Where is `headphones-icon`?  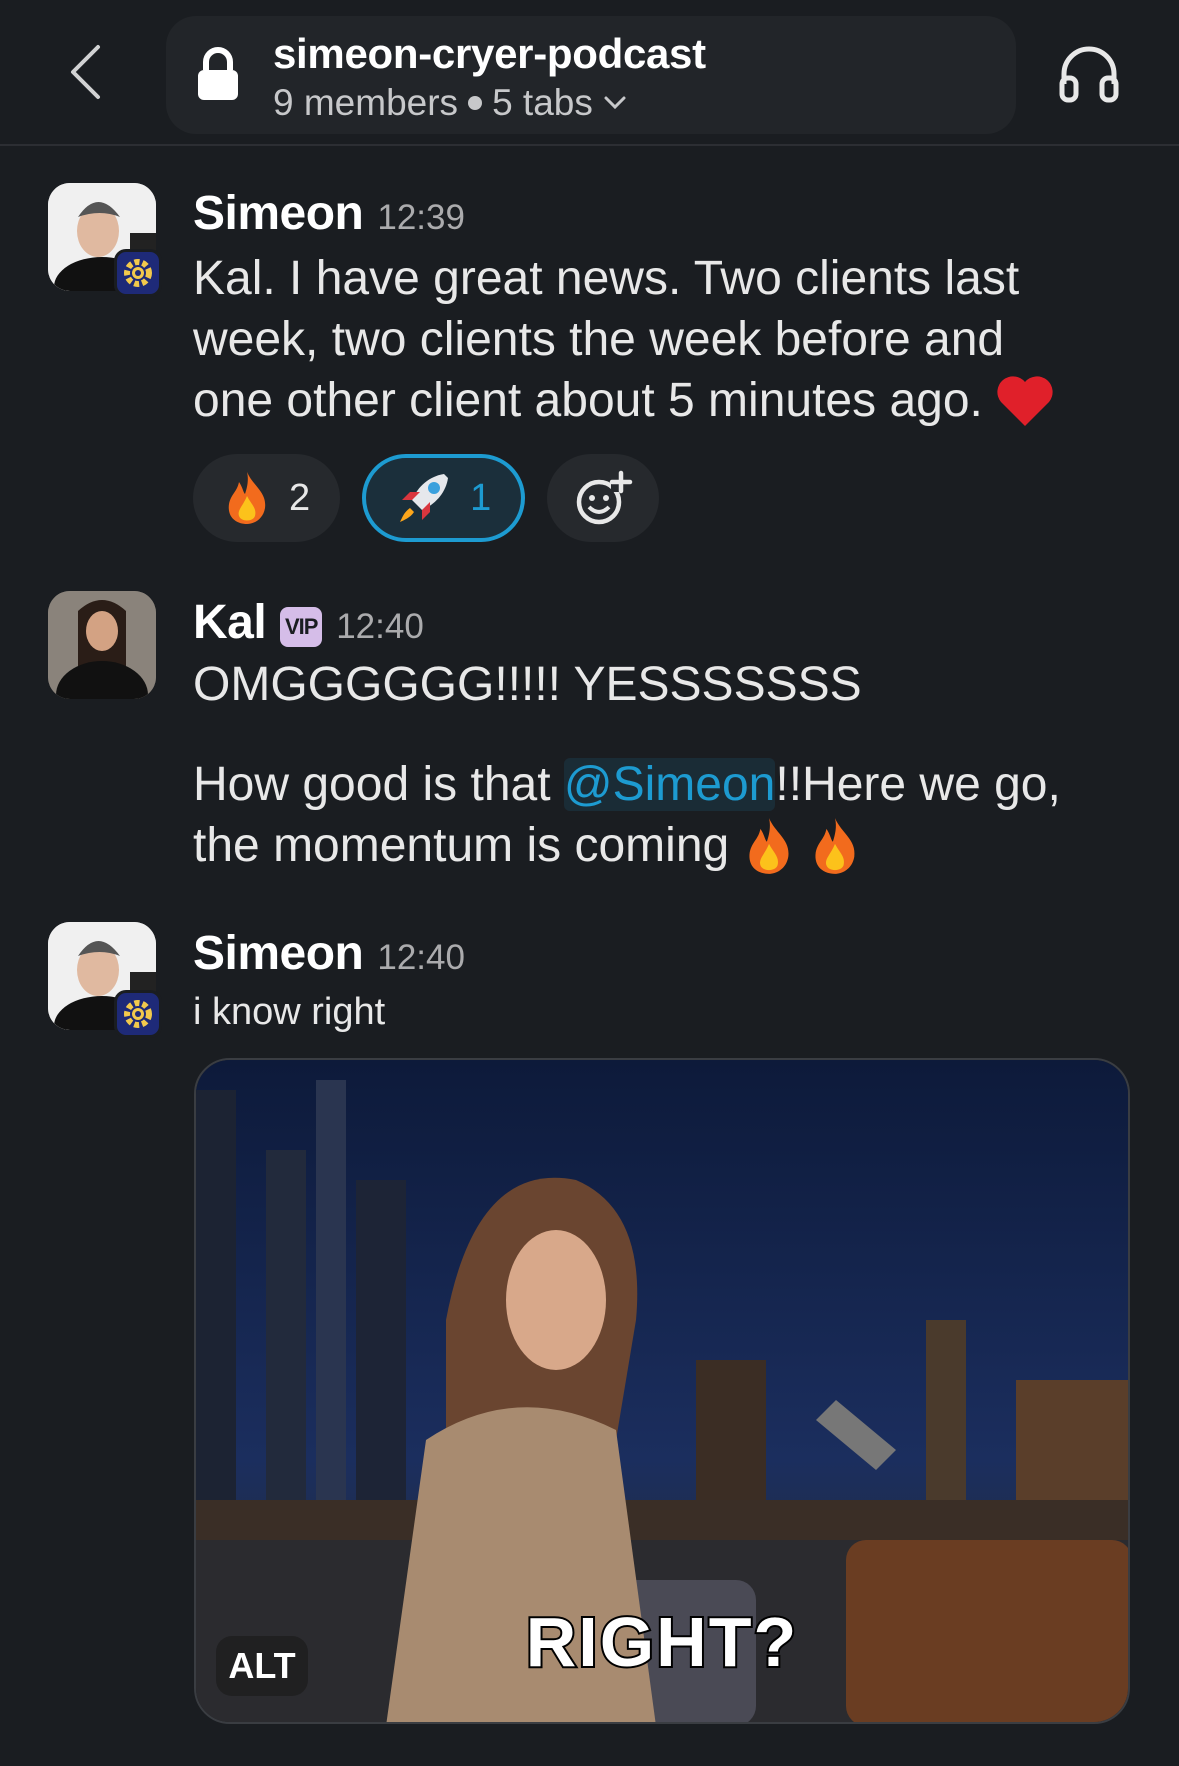 headphones-icon is located at coordinates (1089, 74).